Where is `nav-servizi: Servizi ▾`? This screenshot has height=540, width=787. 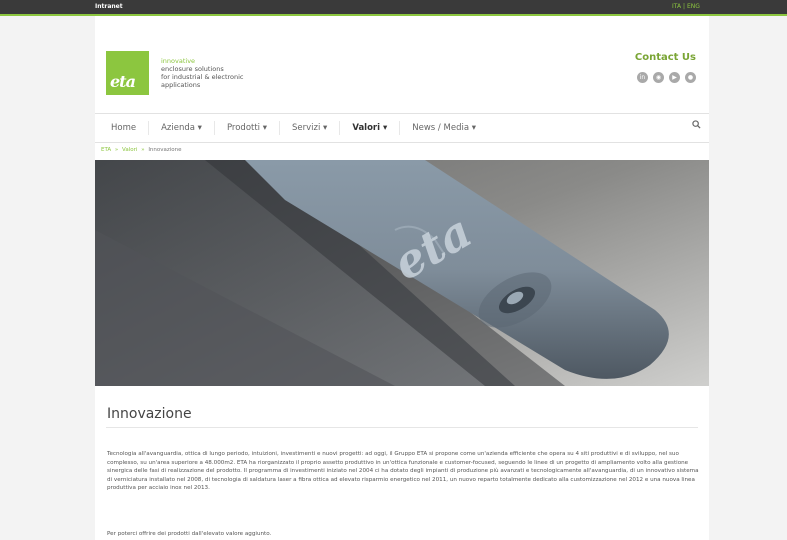
nav-servizi: Servizi ▾ is located at coordinates (310, 128).